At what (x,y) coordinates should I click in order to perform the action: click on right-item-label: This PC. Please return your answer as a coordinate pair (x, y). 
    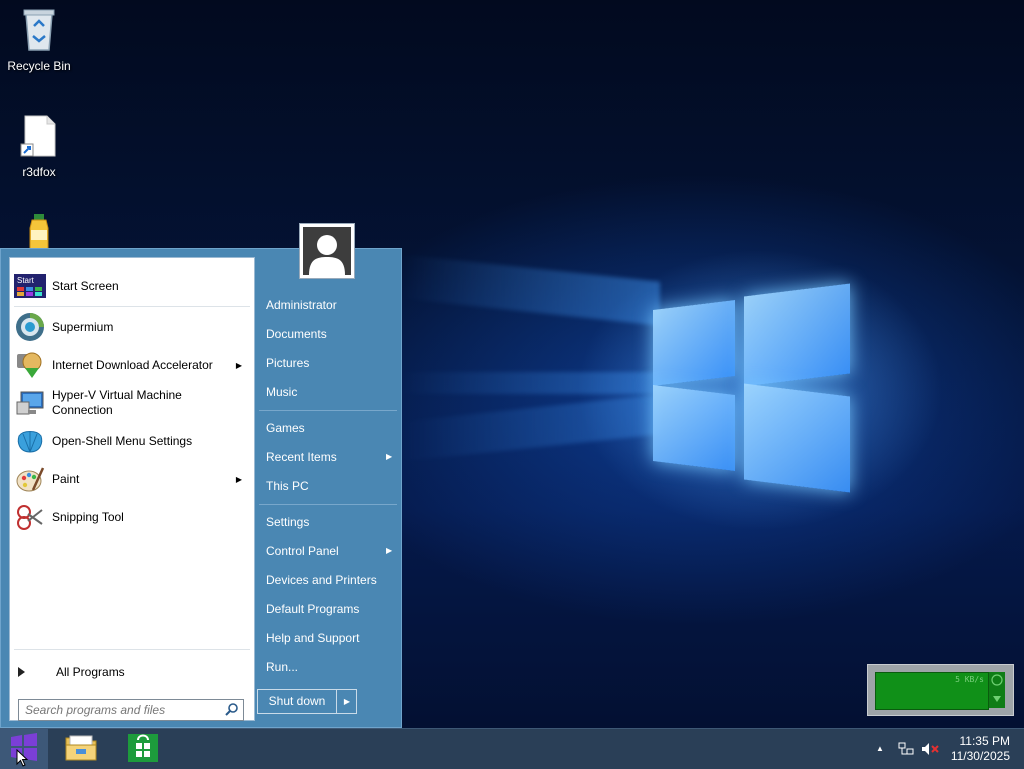
    Looking at the image, I should click on (287, 486).